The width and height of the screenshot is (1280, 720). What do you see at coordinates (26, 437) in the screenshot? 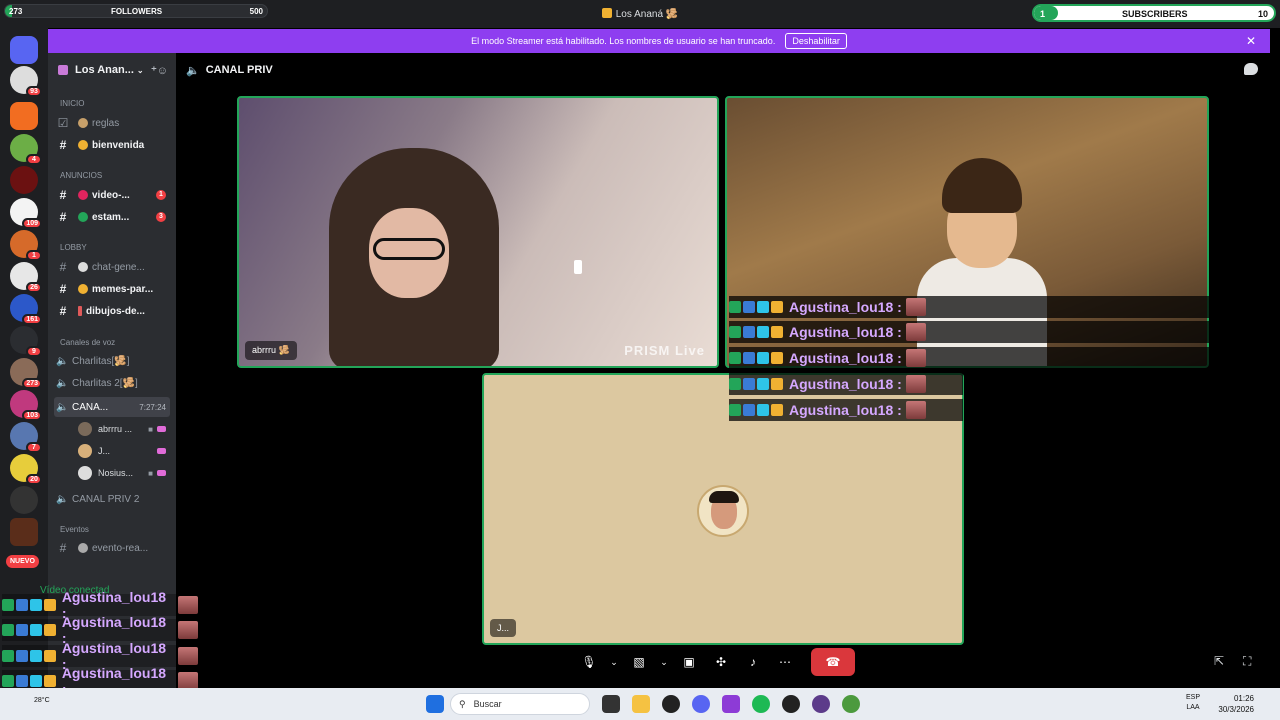
I see `server-icon: 7` at bounding box center [26, 437].